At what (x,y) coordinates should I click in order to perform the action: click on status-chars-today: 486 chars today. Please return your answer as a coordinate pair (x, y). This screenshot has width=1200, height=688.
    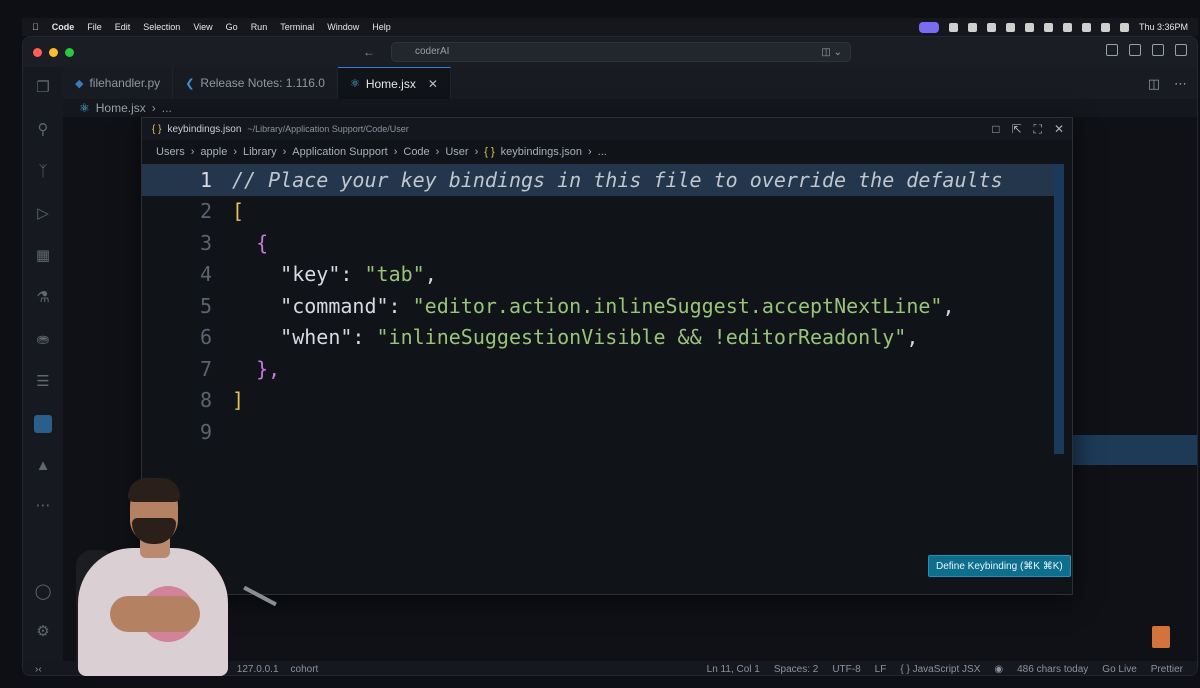
    Looking at the image, I should click on (1052, 669).